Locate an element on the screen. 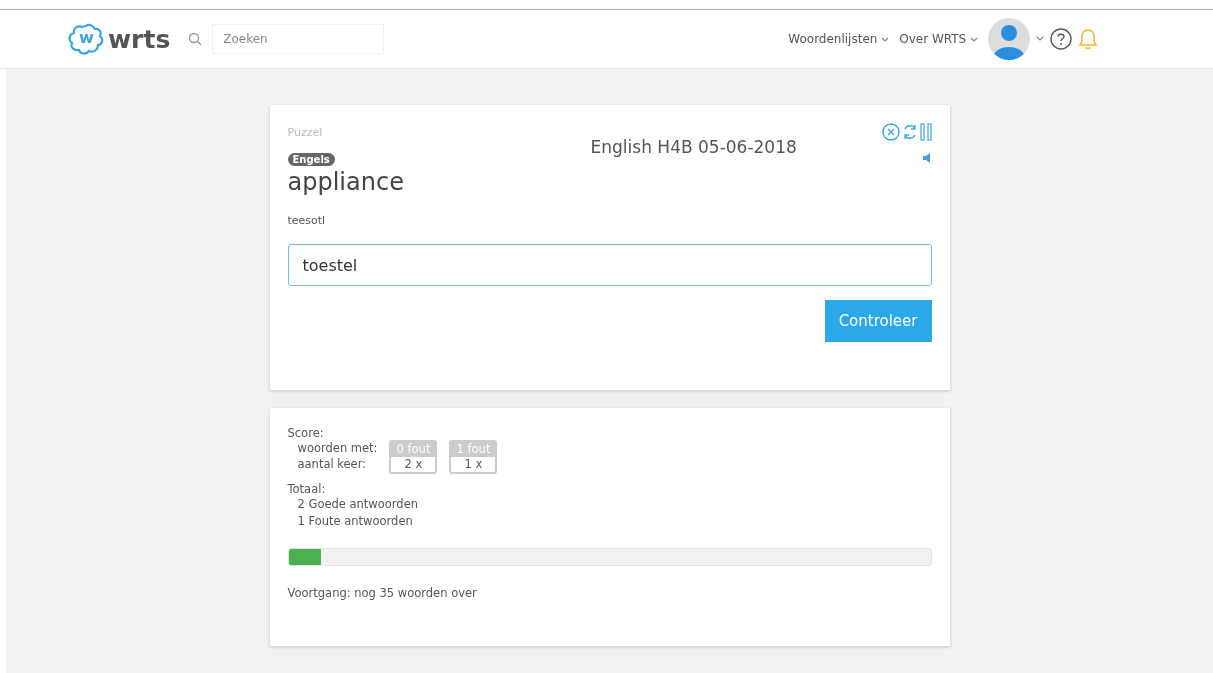  nav-menu-link: Over WRTS is located at coordinates (938, 39).